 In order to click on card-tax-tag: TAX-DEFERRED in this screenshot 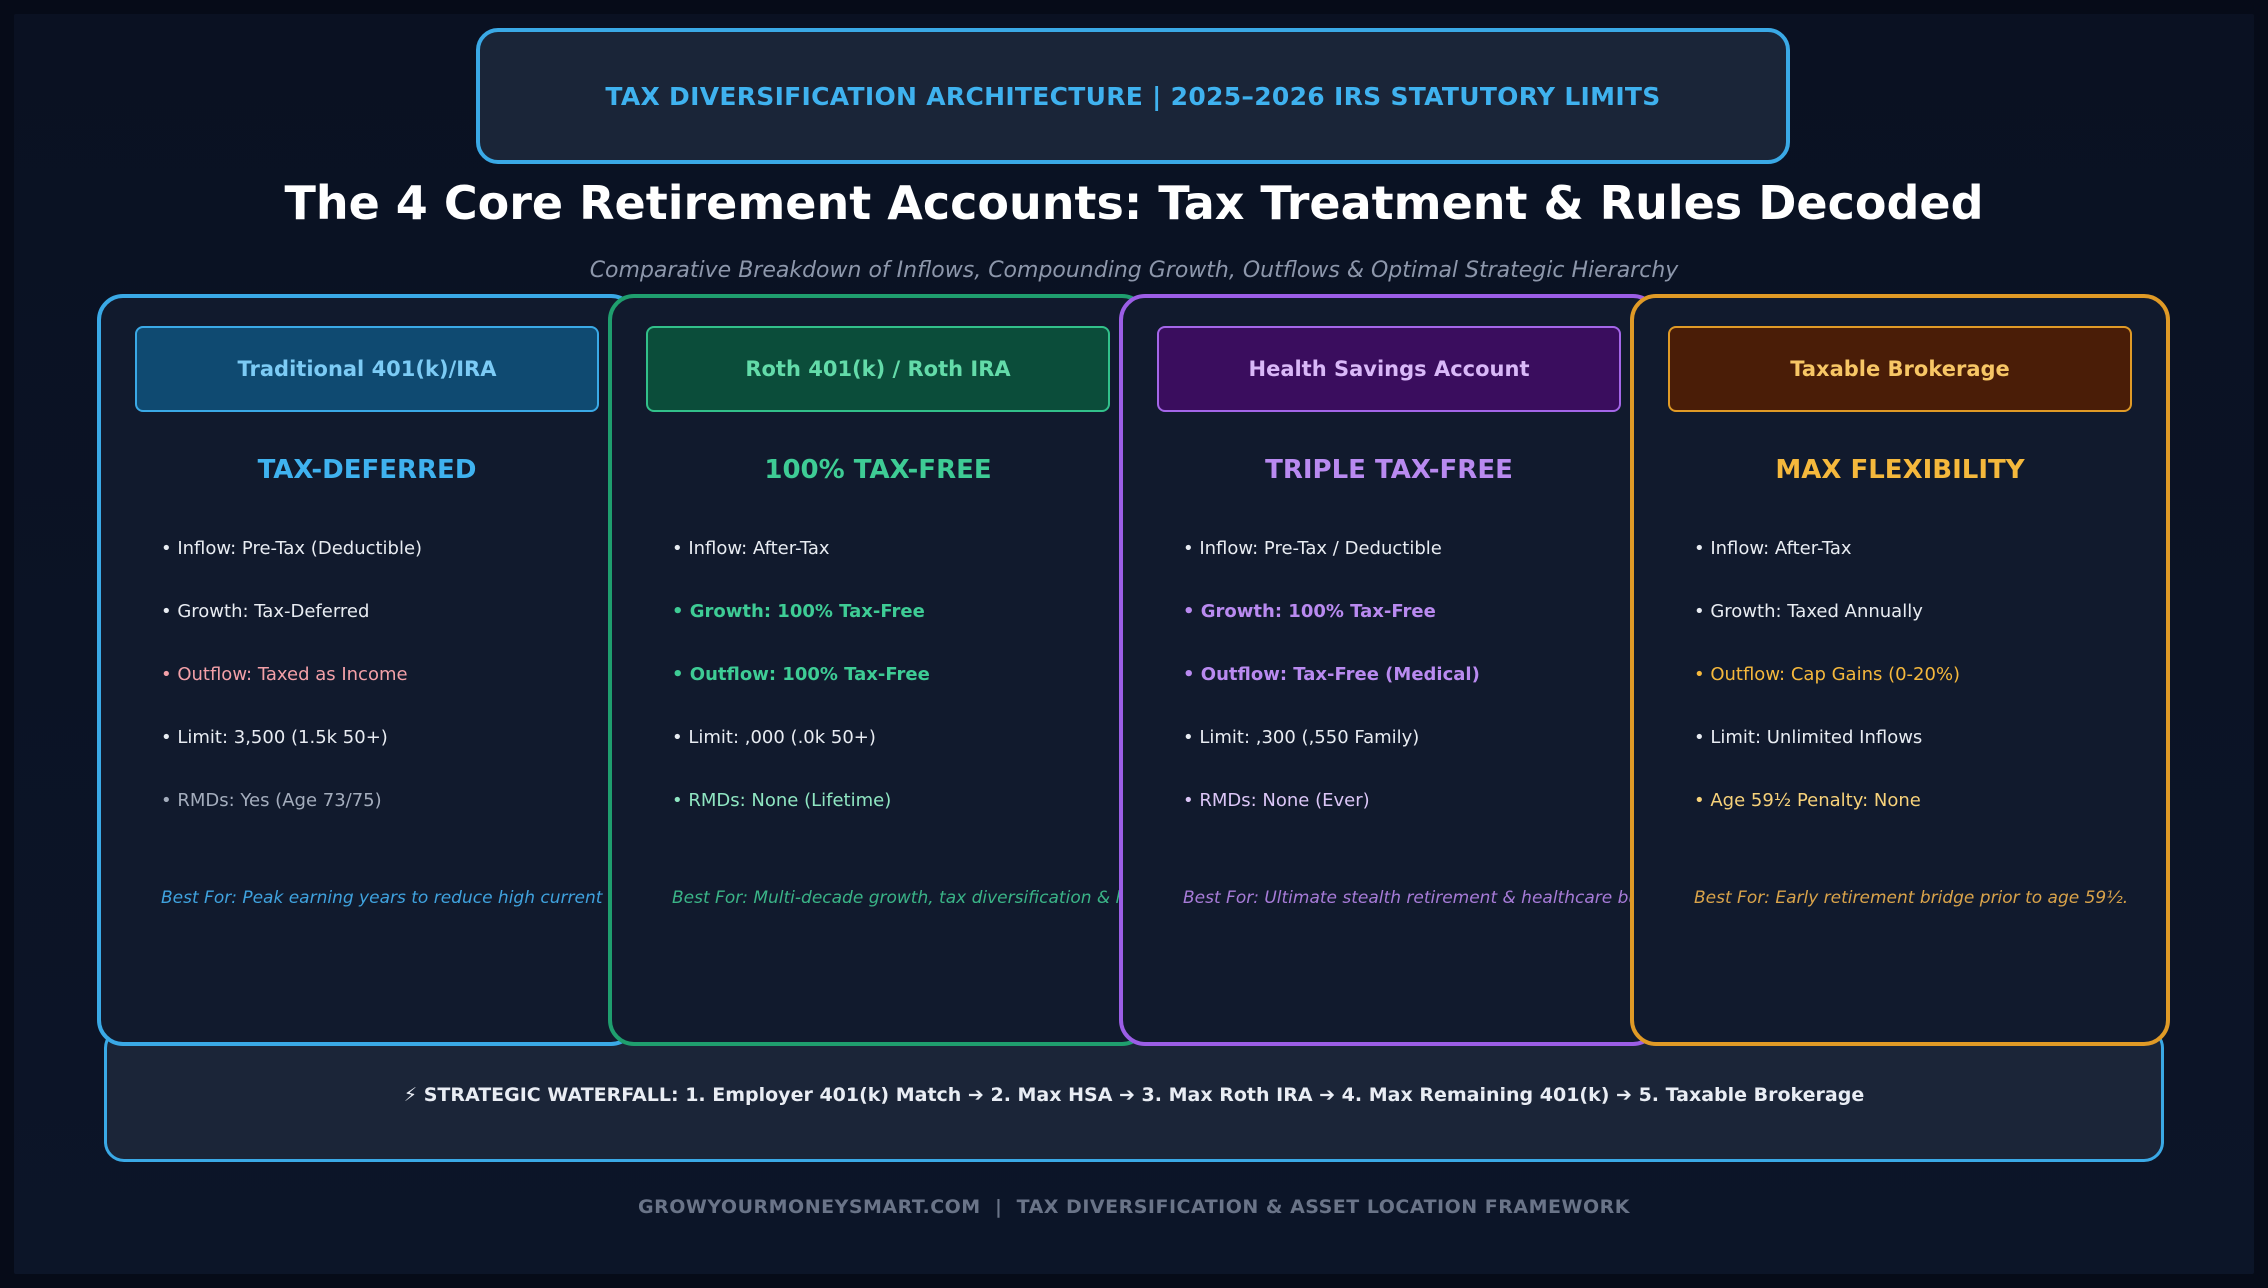, I will do `click(367, 470)`.